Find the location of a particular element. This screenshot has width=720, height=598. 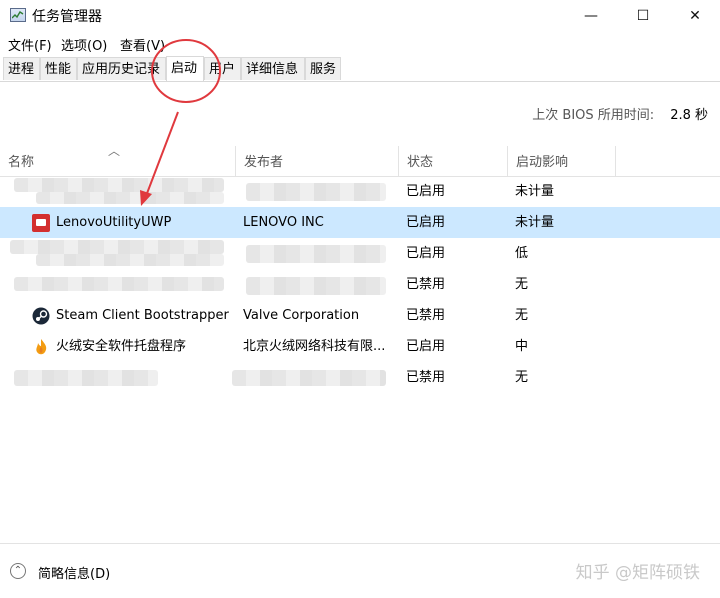

footer: ⌃ 简略信息(D) 知乎 @矩阵硕铁 is located at coordinates (360, 570).